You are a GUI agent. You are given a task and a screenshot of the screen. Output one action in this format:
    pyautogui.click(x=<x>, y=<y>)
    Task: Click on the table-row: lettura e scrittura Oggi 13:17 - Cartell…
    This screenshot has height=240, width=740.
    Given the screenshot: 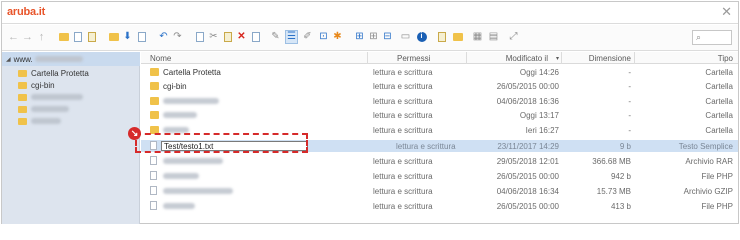 What is the action you would take?
    pyautogui.click(x=439, y=115)
    